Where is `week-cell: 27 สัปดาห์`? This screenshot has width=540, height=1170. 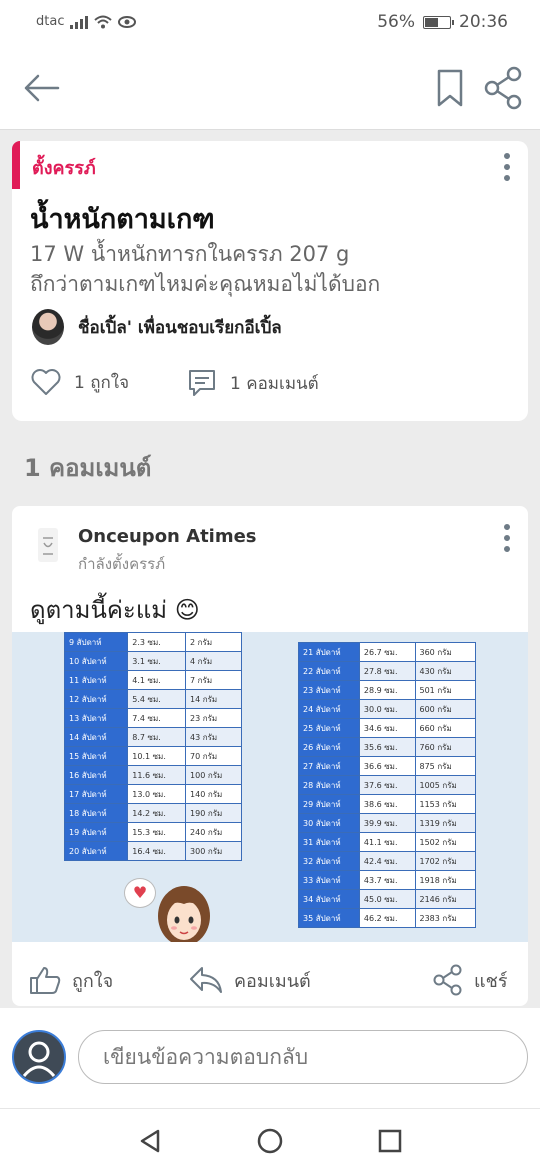
week-cell: 27 สัปดาห์ is located at coordinates (329, 766).